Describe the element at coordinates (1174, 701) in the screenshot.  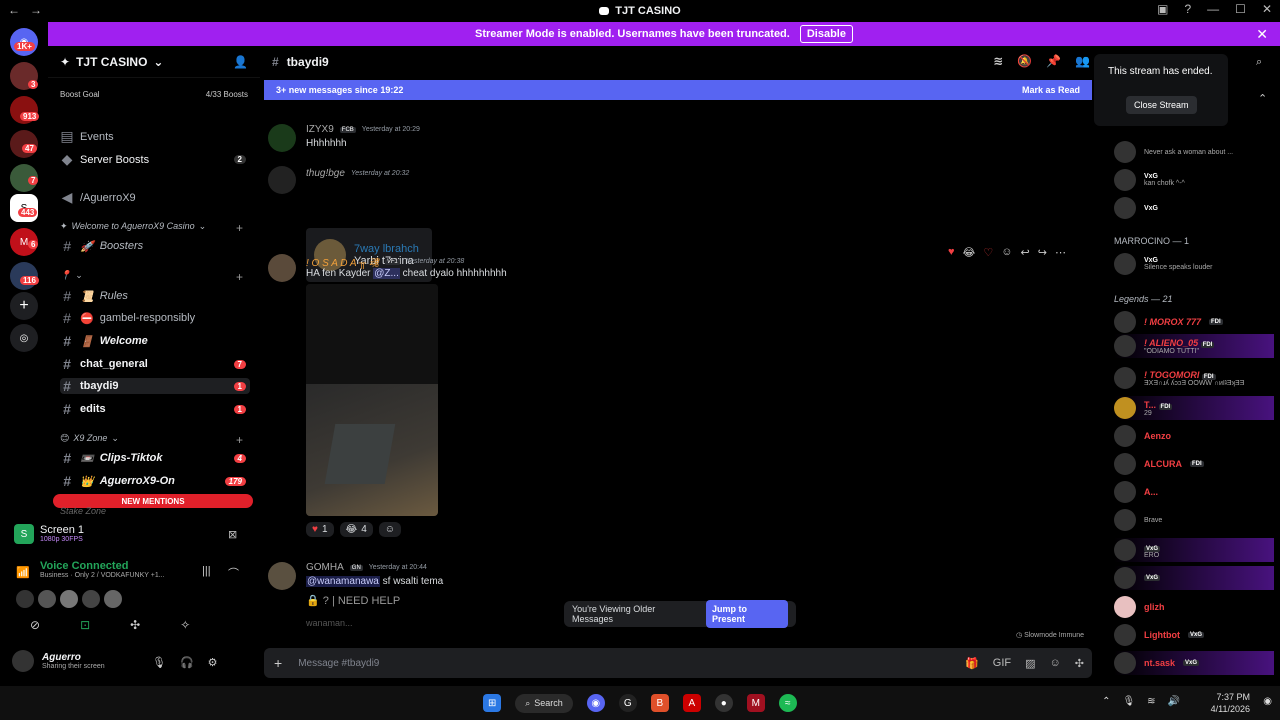
I see `volume-icon: 🔊` at that location.